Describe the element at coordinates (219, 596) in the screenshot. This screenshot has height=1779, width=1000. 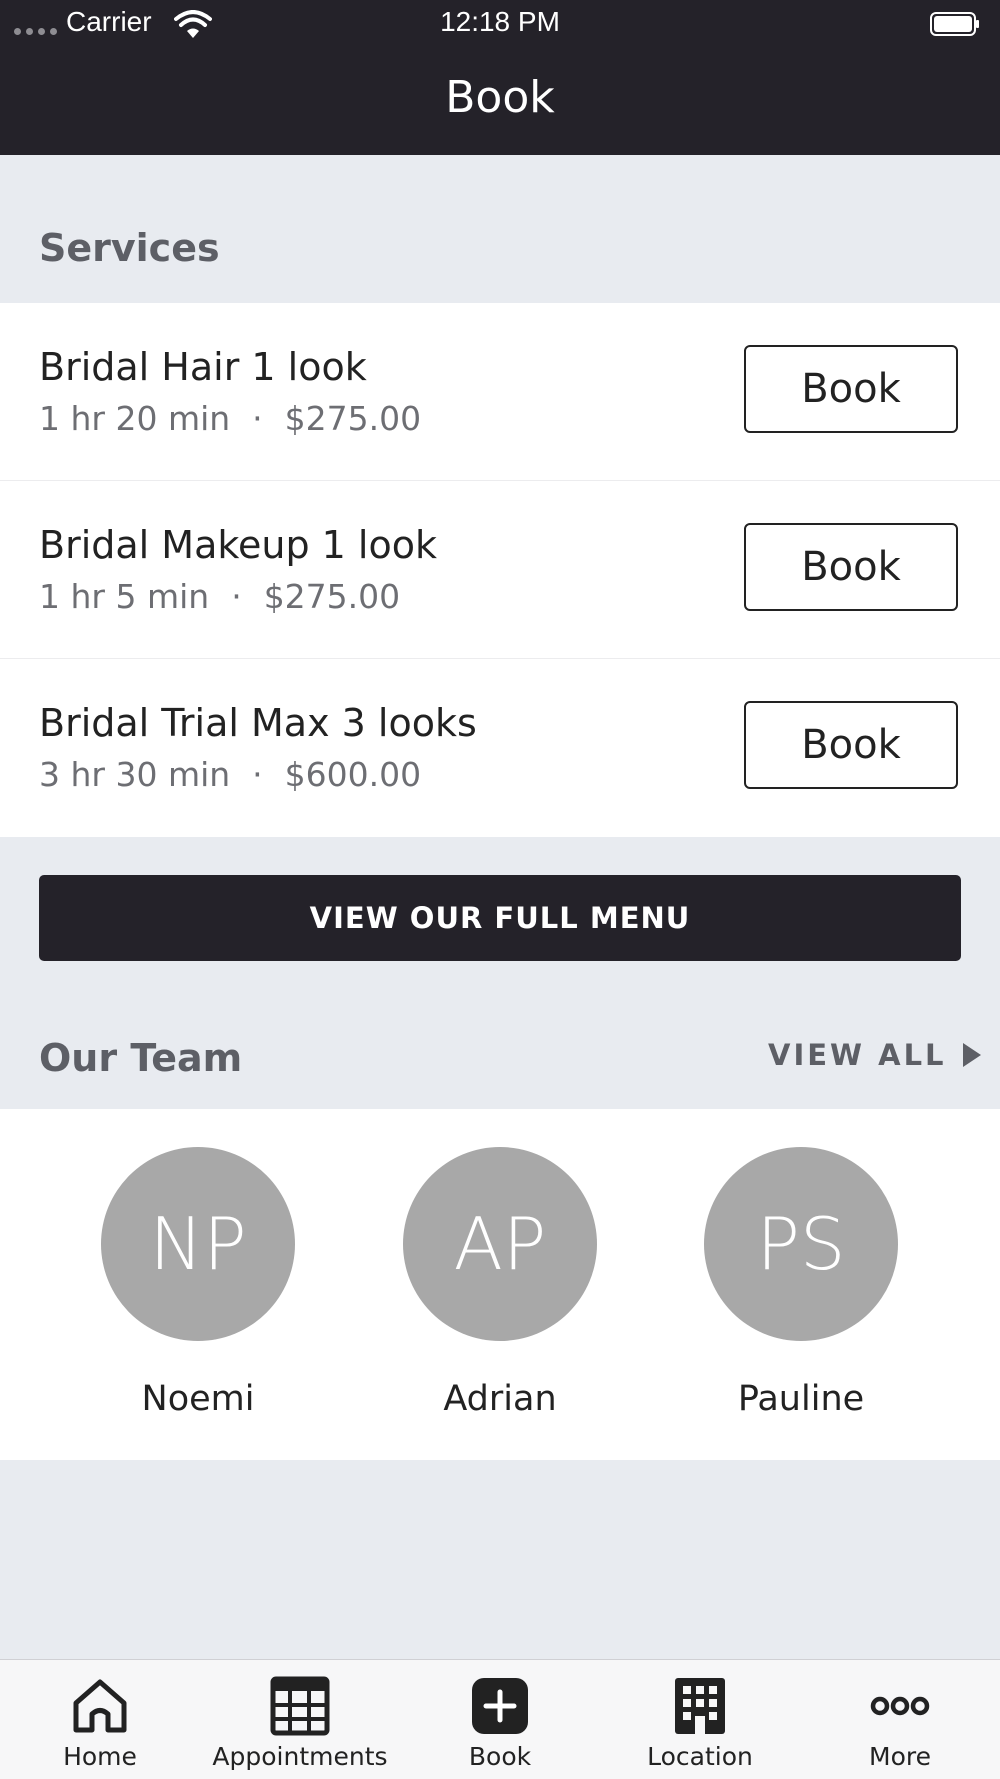
I see `service-meta: 1 hr 5 min · $275.00` at that location.